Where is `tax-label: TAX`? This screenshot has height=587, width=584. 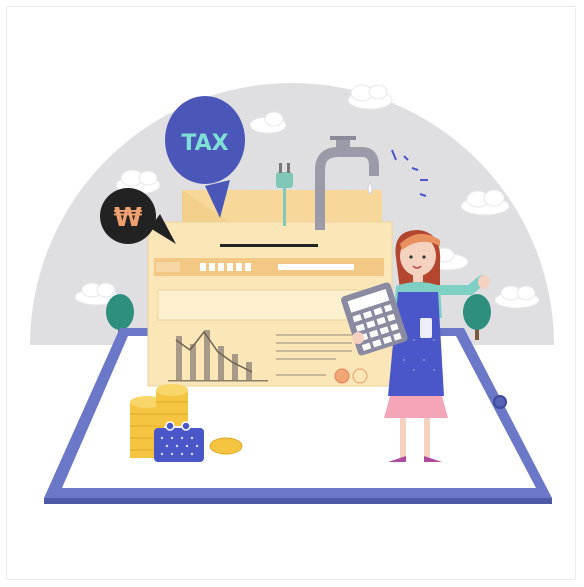 tax-label: TAX is located at coordinates (204, 143).